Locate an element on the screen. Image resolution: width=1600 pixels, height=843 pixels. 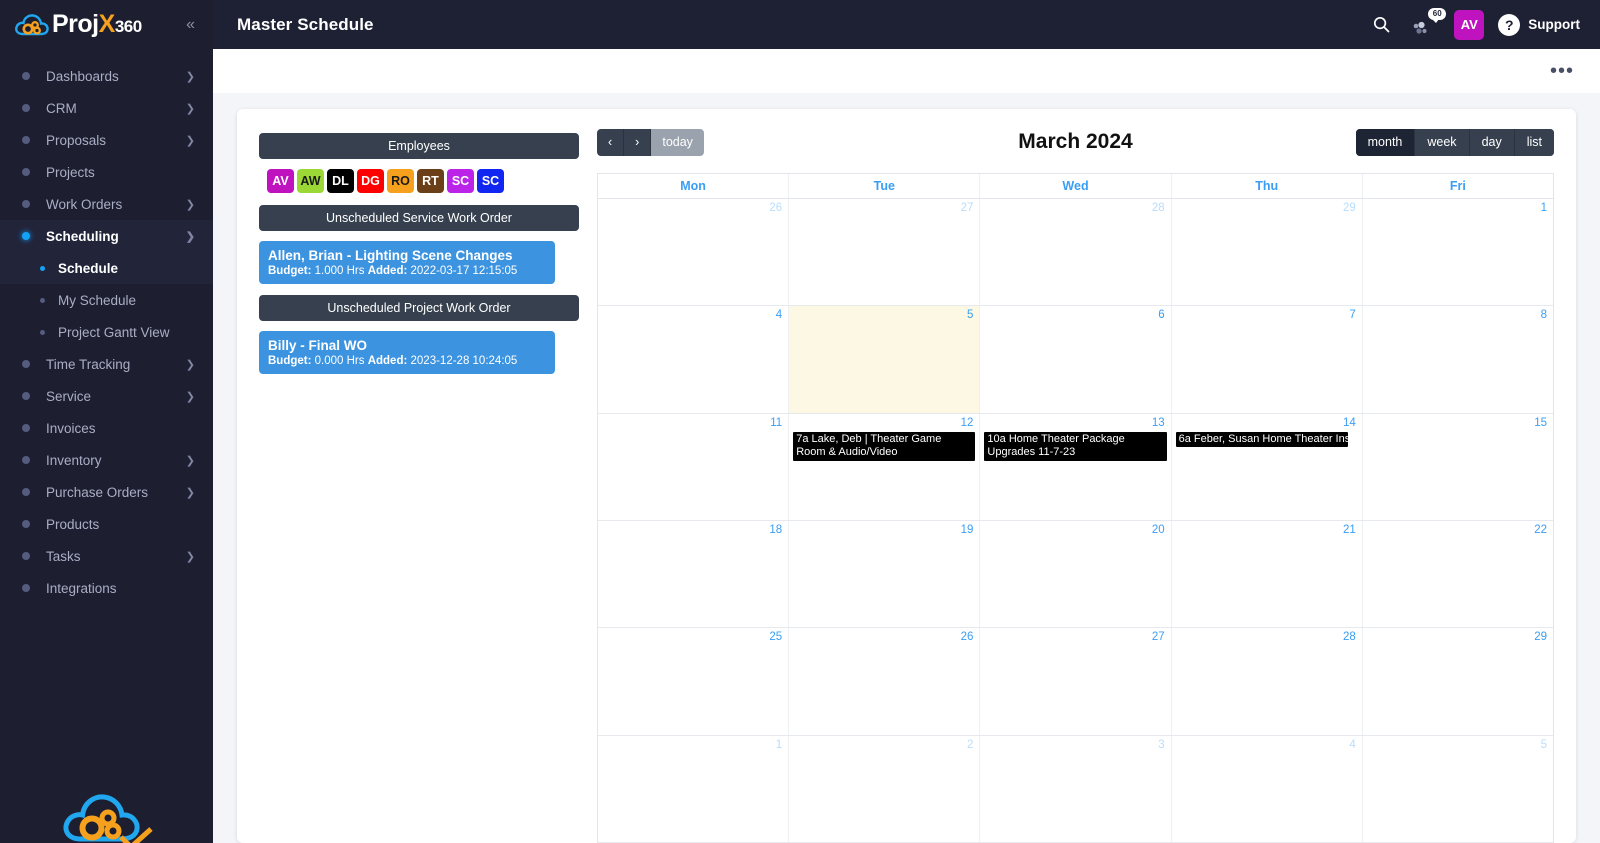
sidebar-item-projects: Projects is located at coordinates (106, 172).